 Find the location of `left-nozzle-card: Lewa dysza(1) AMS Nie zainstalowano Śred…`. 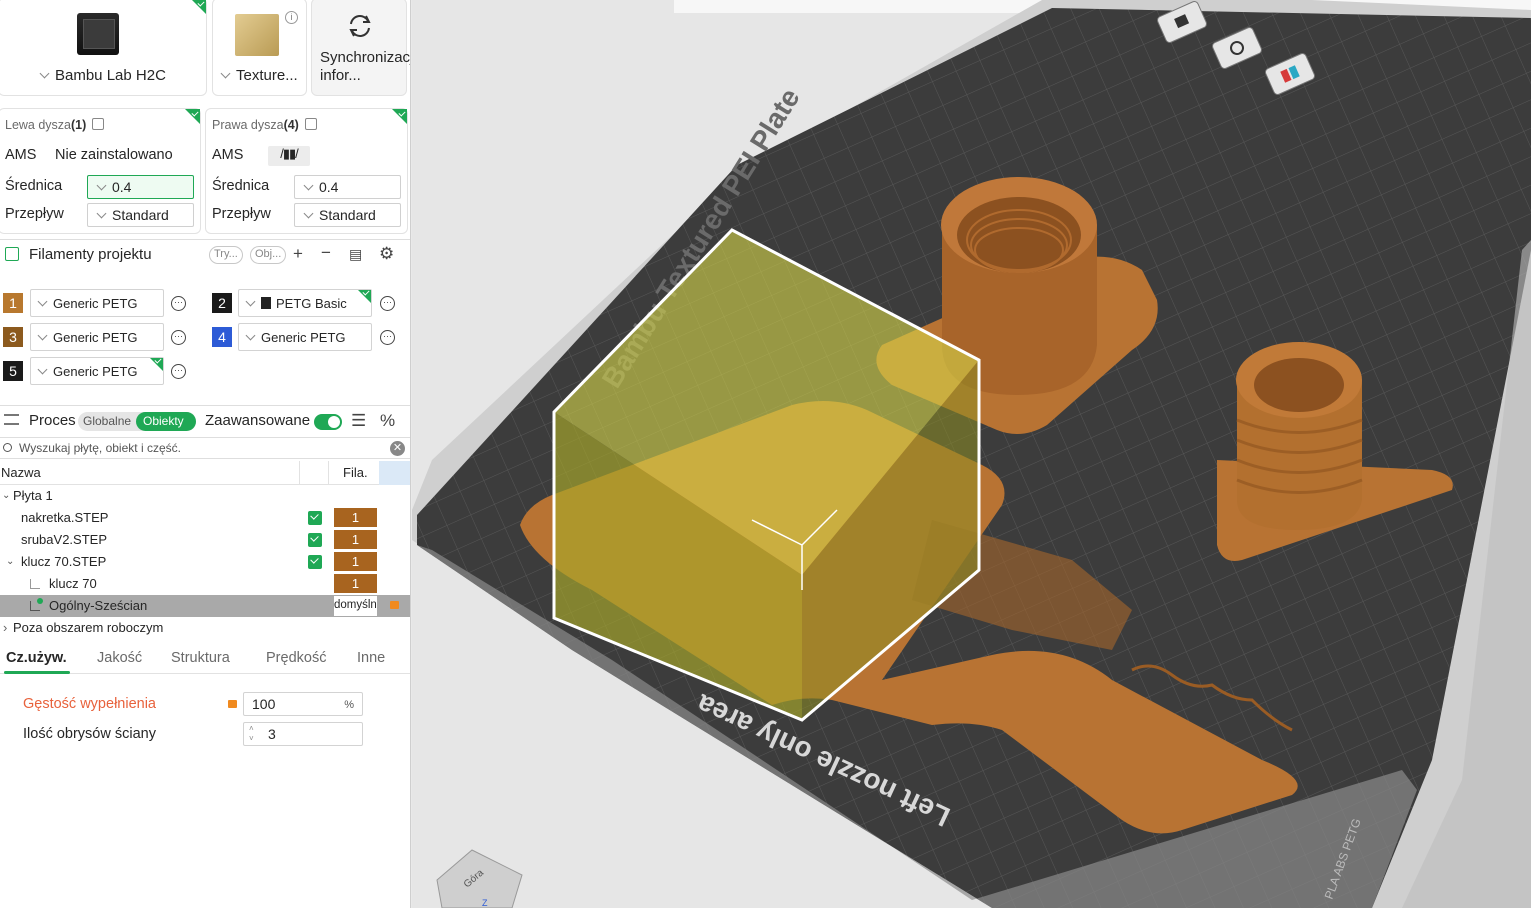

left-nozzle-card: Lewa dysza(1) AMS Nie zainstalowano Śred… is located at coordinates (100, 171).